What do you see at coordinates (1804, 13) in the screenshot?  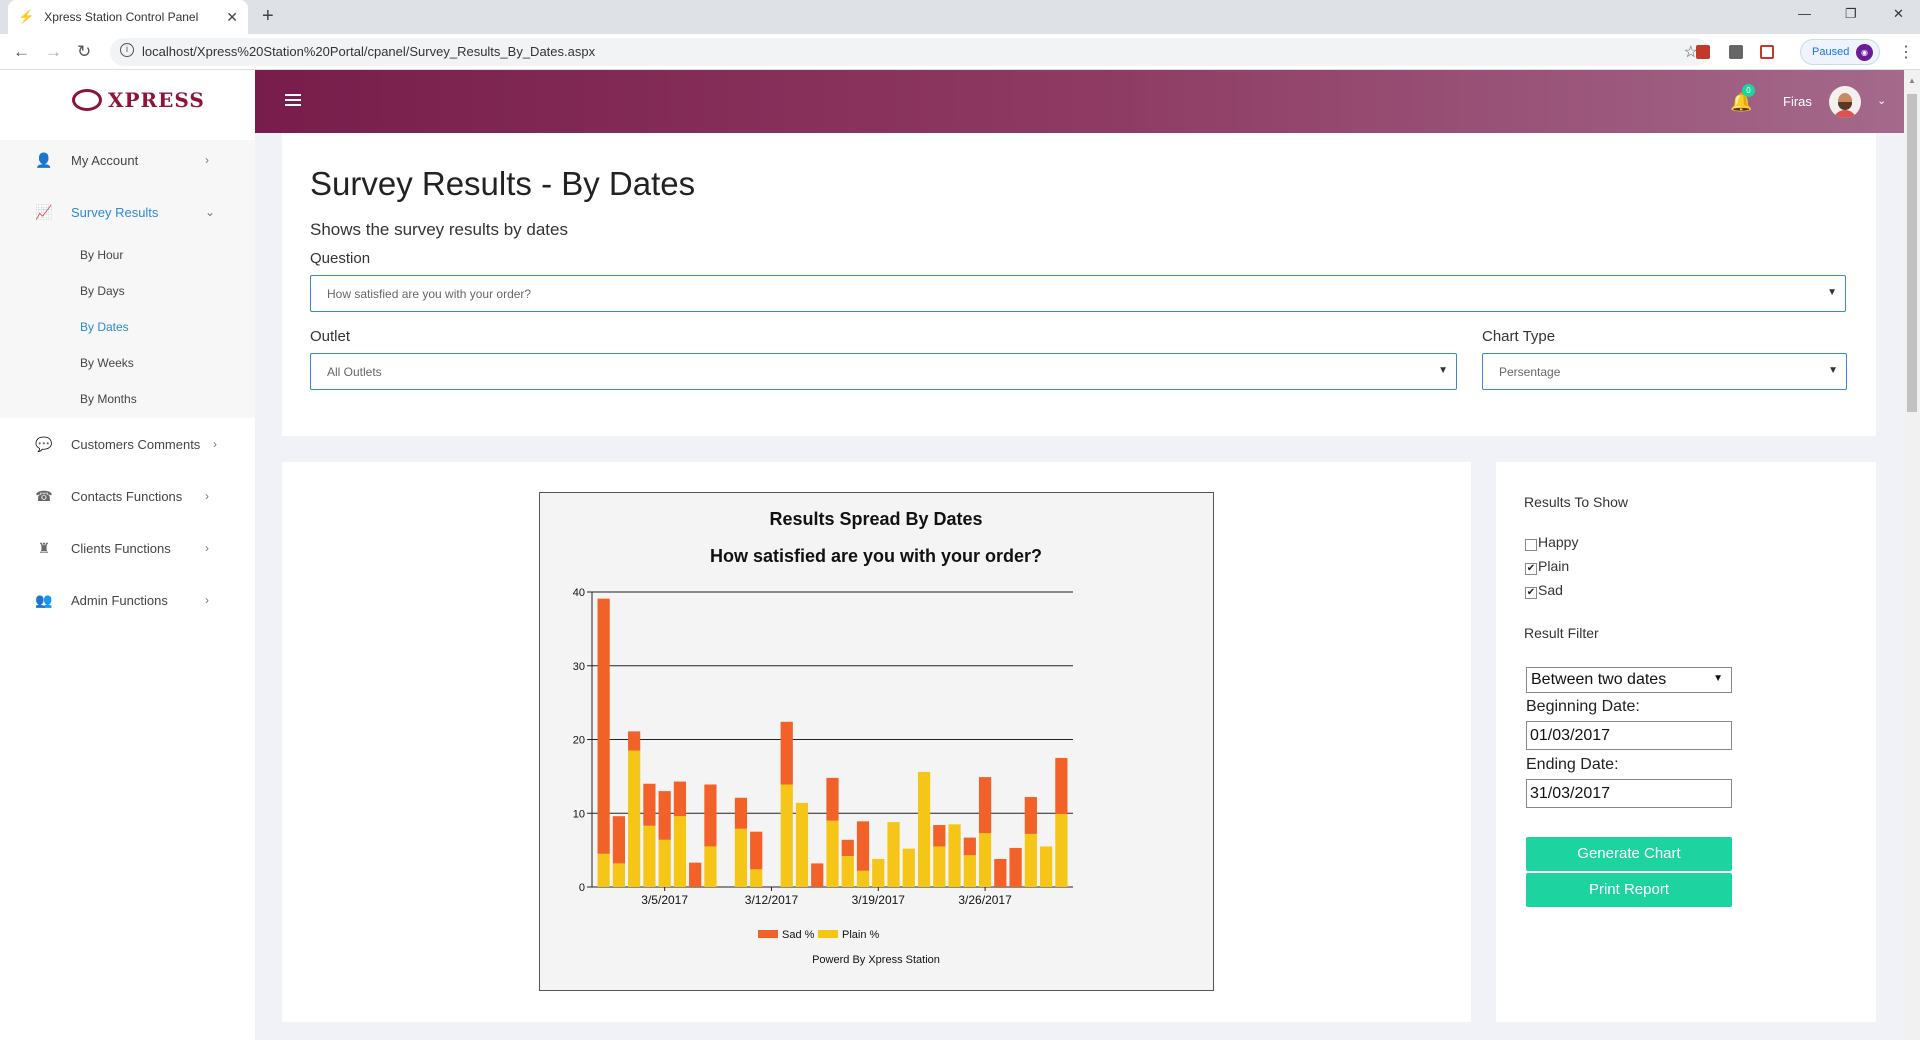 I see `minimize-icon: —` at bounding box center [1804, 13].